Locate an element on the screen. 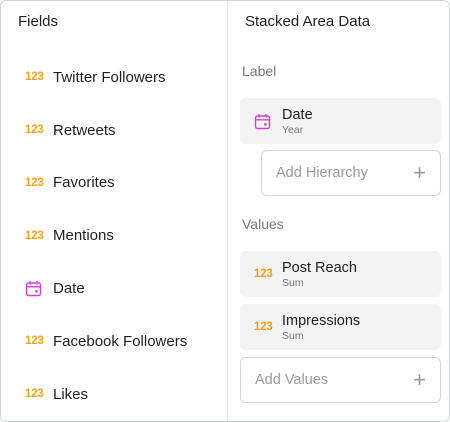 The image size is (450, 422). field-item-mentions: 123 Mentions is located at coordinates (114, 235).